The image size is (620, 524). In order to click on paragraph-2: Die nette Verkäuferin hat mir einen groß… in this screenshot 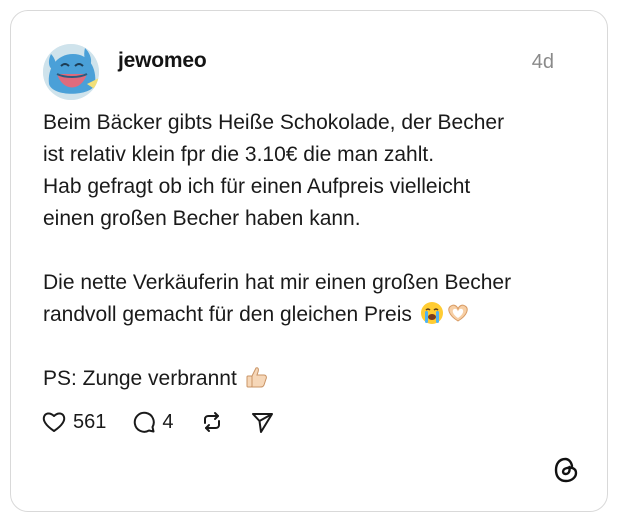, I will do `click(313, 299)`.